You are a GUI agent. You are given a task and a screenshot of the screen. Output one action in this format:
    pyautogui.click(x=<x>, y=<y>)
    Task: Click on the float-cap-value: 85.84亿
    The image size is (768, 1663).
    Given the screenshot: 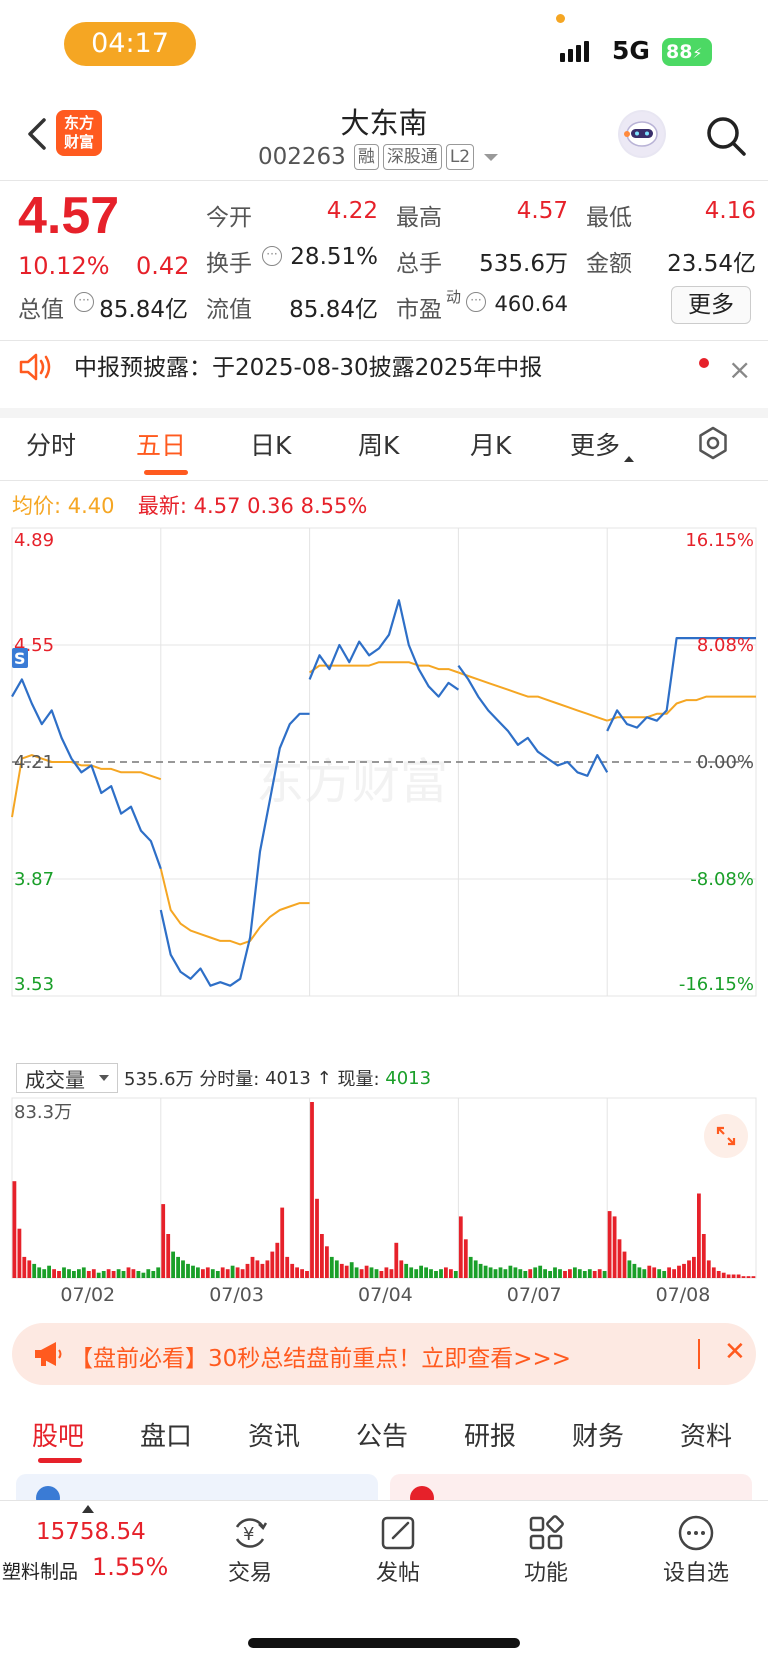 What is the action you would take?
    pyautogui.click(x=333, y=310)
    